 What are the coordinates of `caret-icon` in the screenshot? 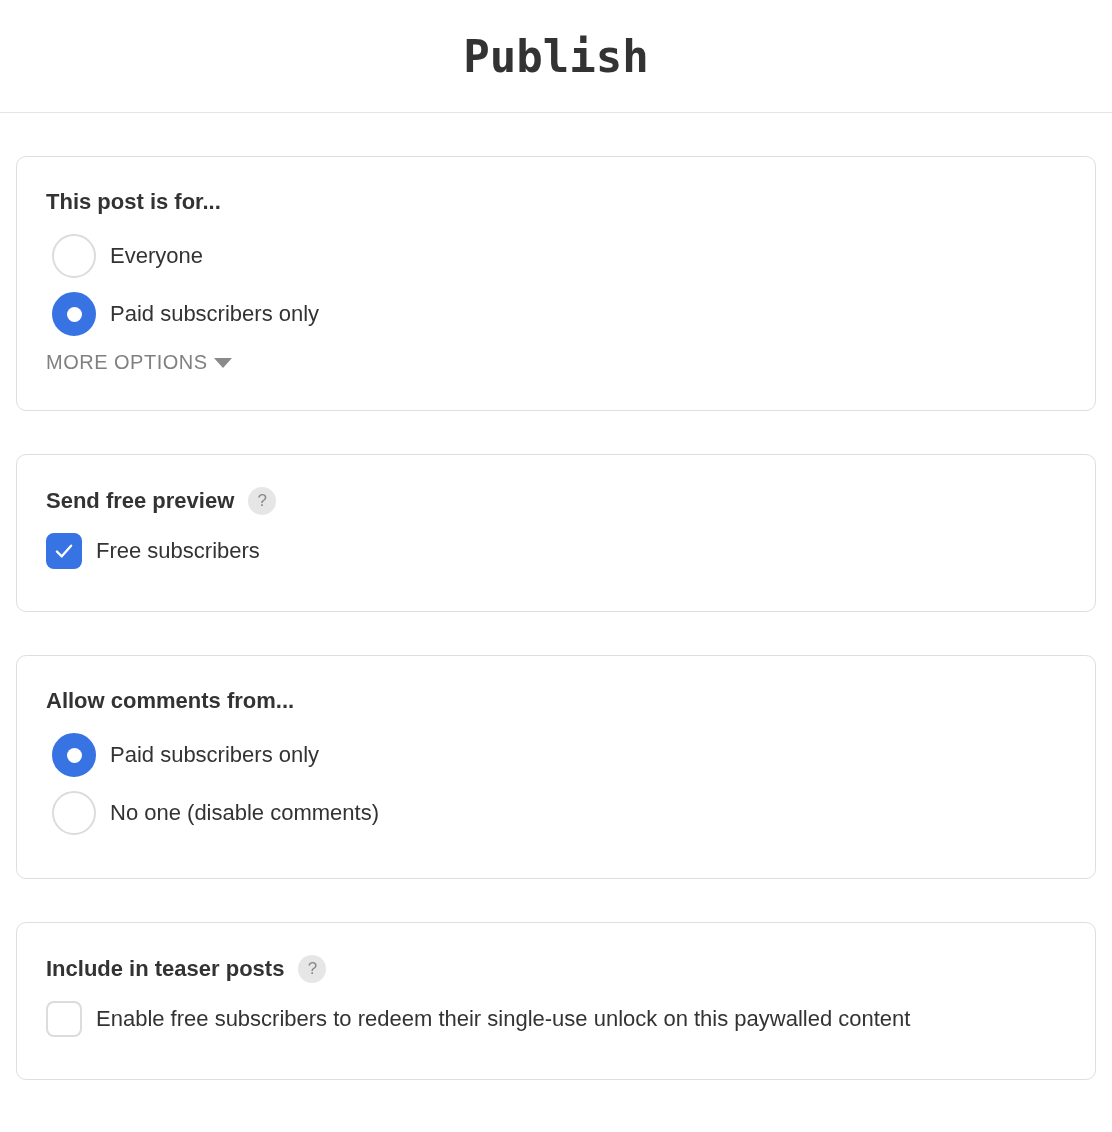 It's located at (222, 362).